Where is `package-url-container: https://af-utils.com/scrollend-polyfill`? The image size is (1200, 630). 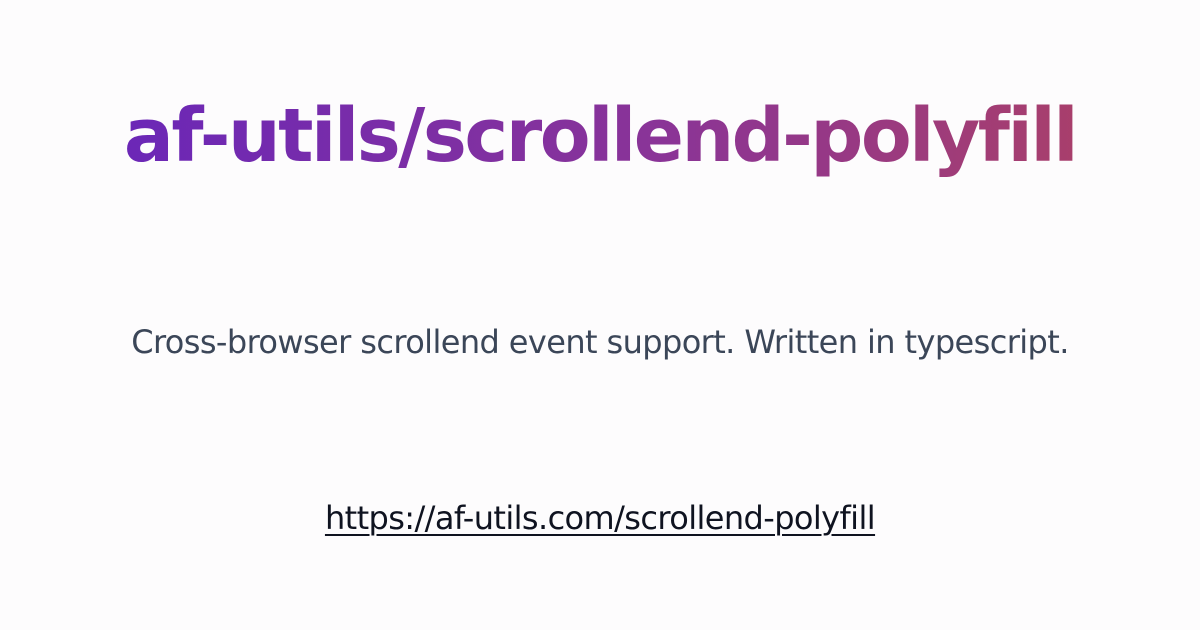 package-url-container: https://af-utils.com/scrollend-polyfill is located at coordinates (600, 518).